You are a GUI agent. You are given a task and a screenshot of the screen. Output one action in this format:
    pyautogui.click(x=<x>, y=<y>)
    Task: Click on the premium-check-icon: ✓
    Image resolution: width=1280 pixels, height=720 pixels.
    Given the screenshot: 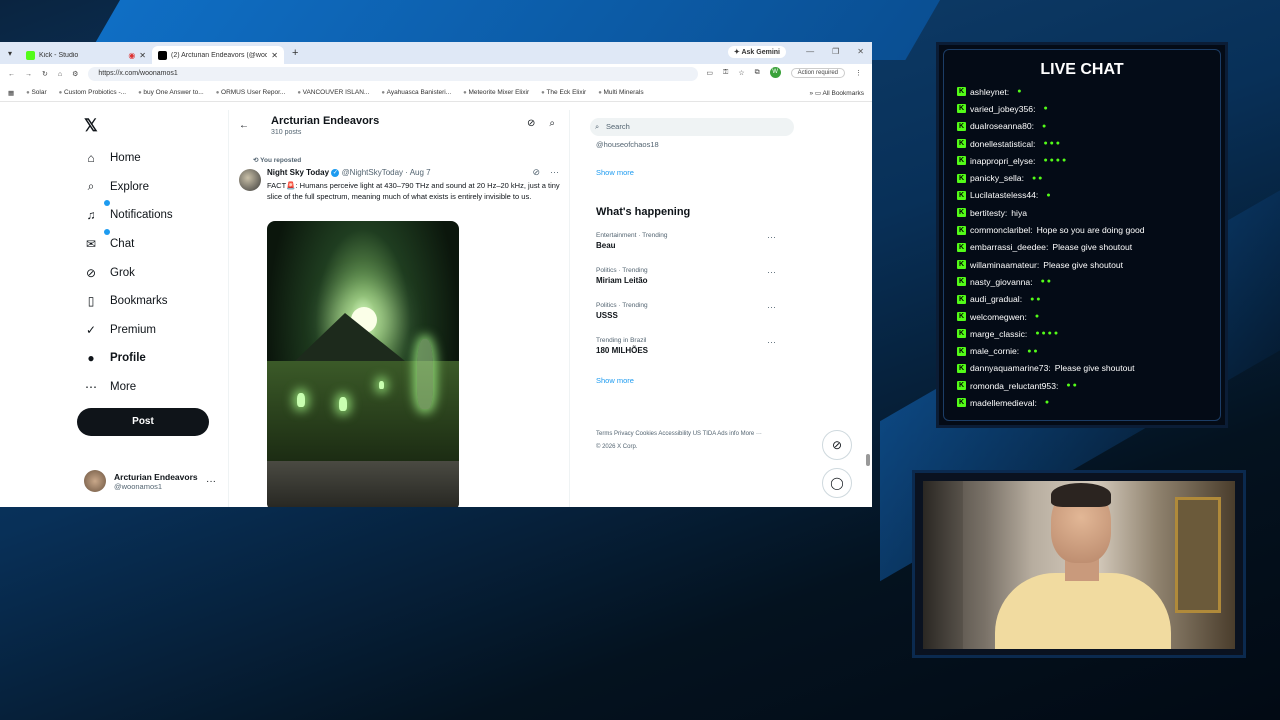 What is the action you would take?
    pyautogui.click(x=91, y=329)
    